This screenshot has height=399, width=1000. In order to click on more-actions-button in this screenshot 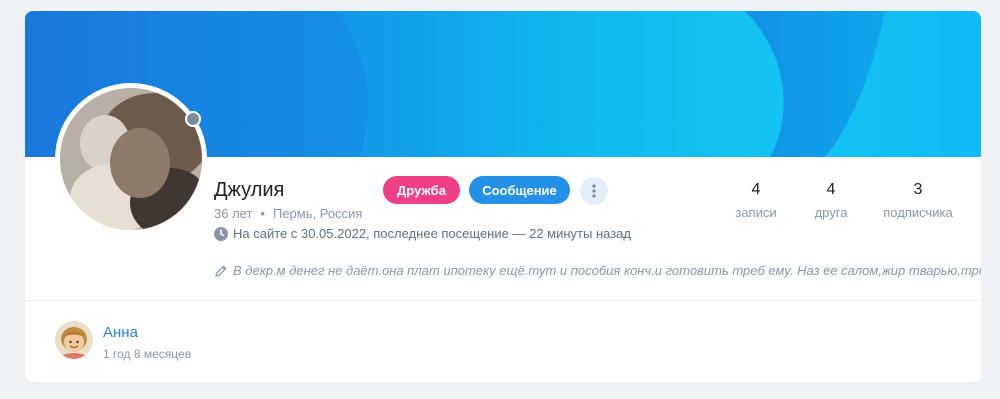, I will do `click(594, 191)`.